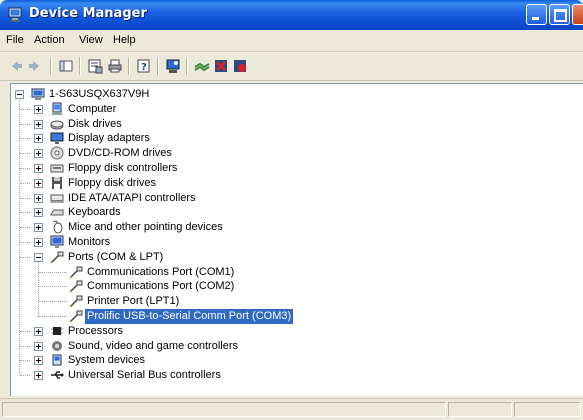  Describe the element at coordinates (88, 13) in the screenshot. I see `window-title: Device Manager` at that location.